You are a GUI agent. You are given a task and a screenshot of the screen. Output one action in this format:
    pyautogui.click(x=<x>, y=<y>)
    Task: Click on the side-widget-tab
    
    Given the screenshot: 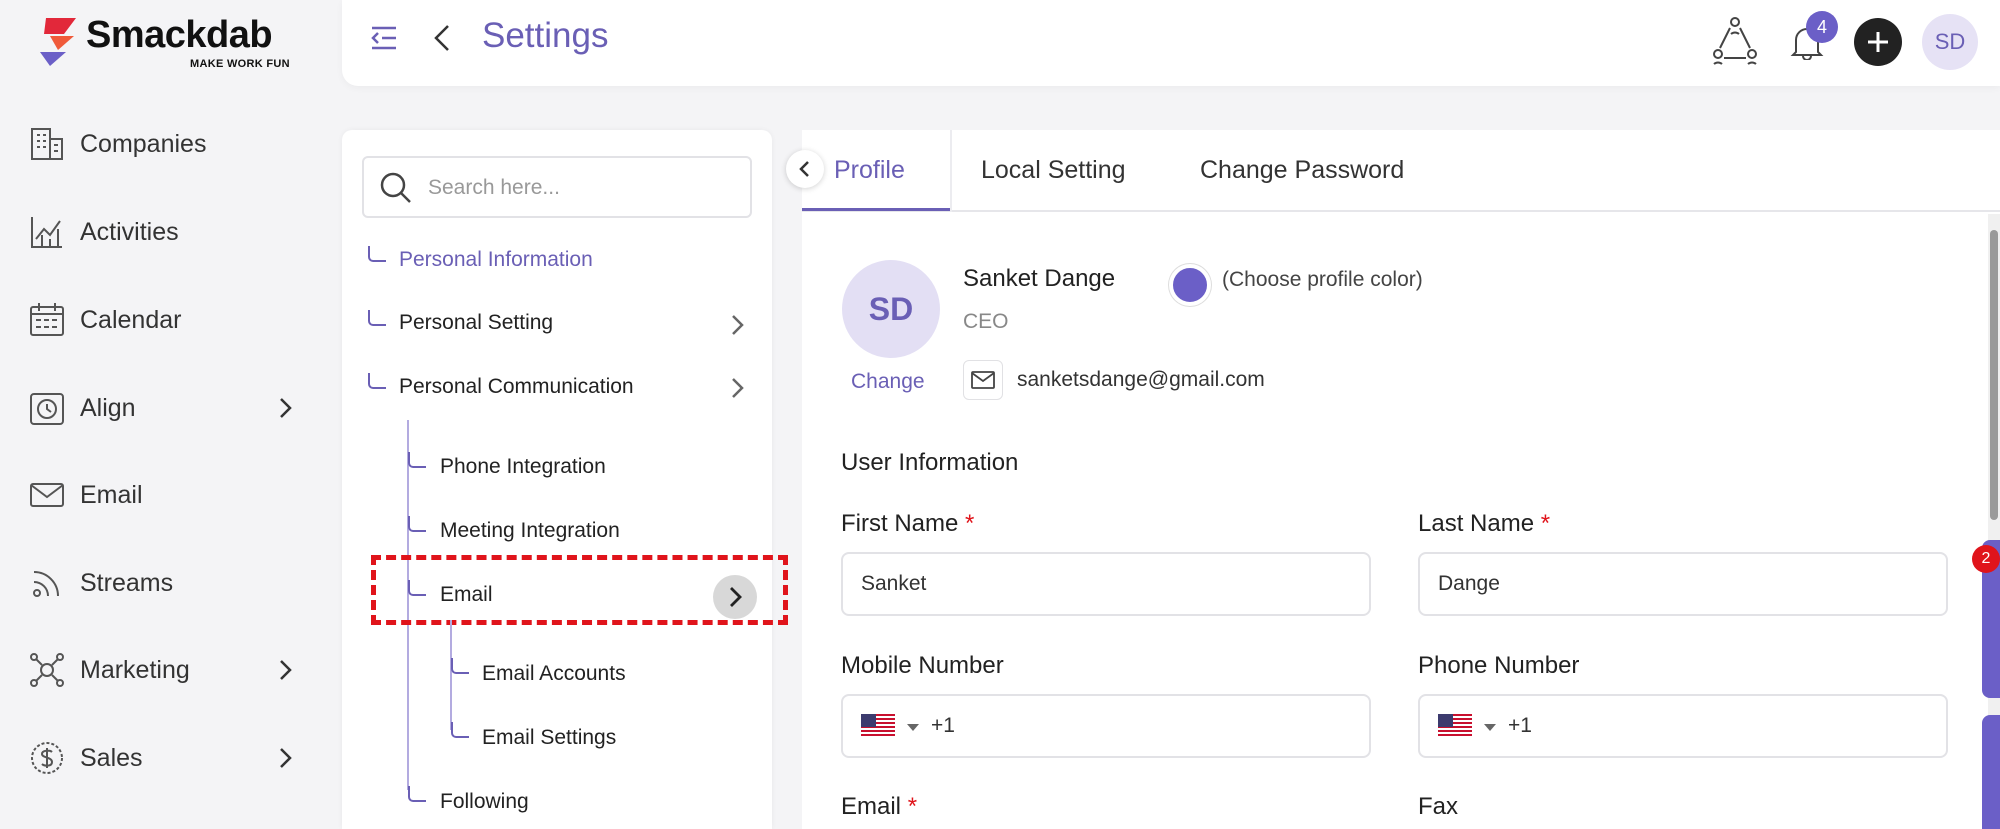 What is the action you would take?
    pyautogui.click(x=1991, y=772)
    